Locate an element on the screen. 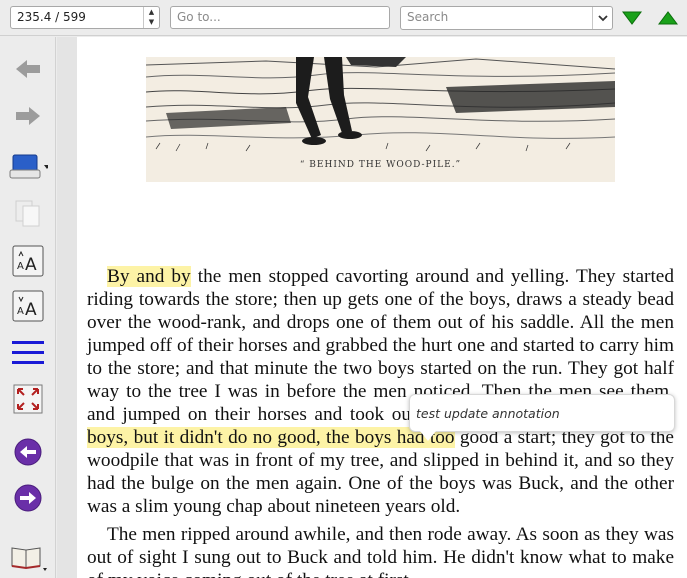 The height and width of the screenshot is (578, 687). back-button is located at coordinates (28, 69).